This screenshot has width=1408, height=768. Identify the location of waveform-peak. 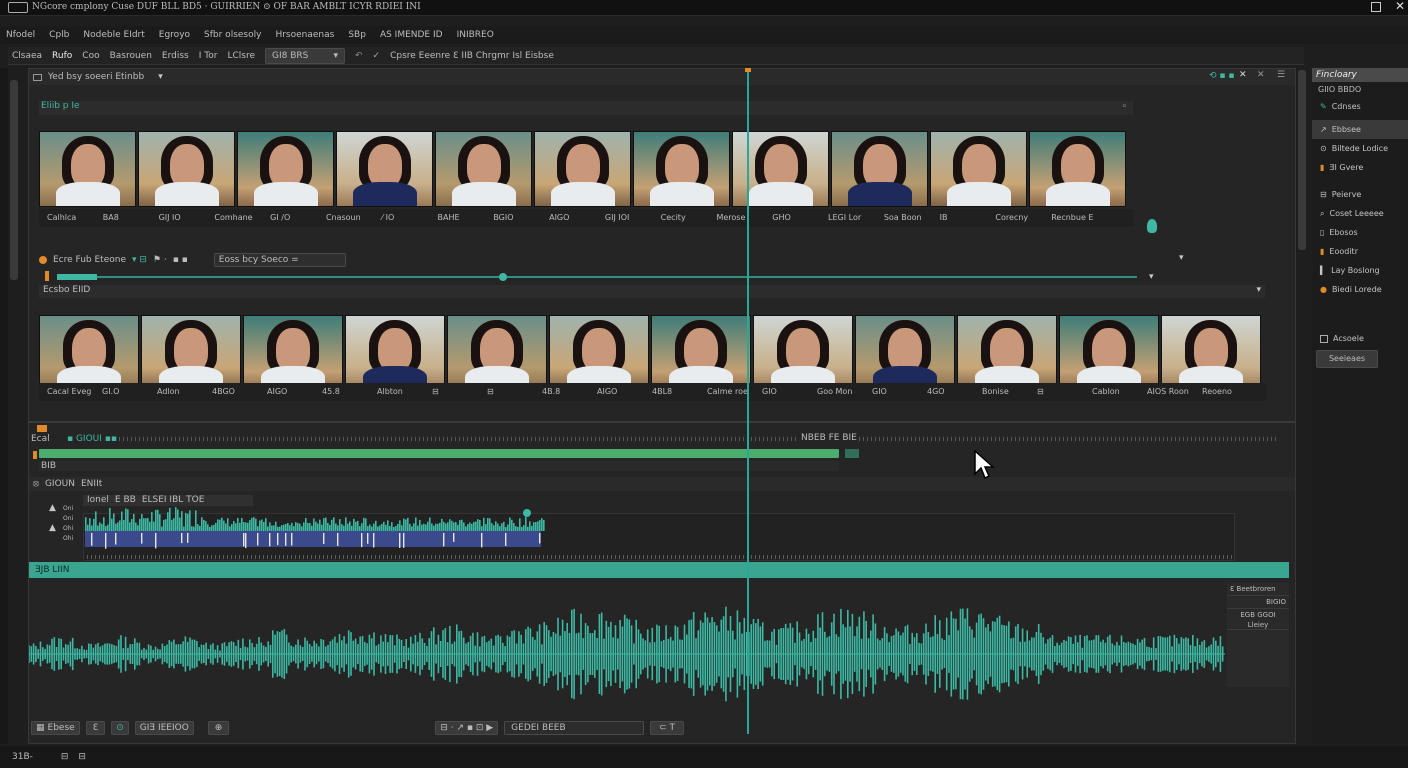
(142, 538).